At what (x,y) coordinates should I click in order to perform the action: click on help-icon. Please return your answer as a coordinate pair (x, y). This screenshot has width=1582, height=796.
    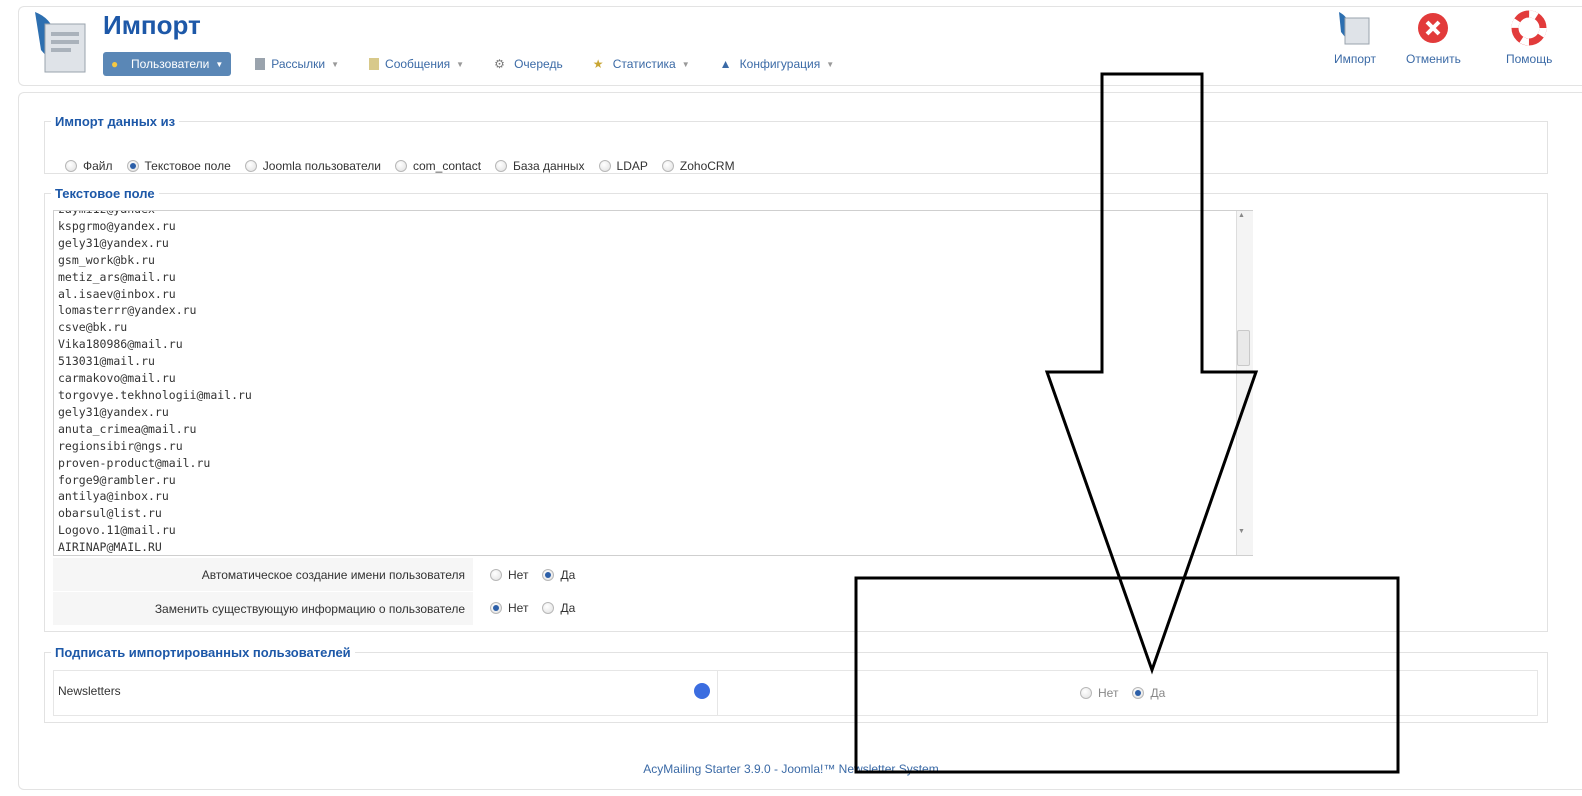
    Looking at the image, I should click on (1529, 28).